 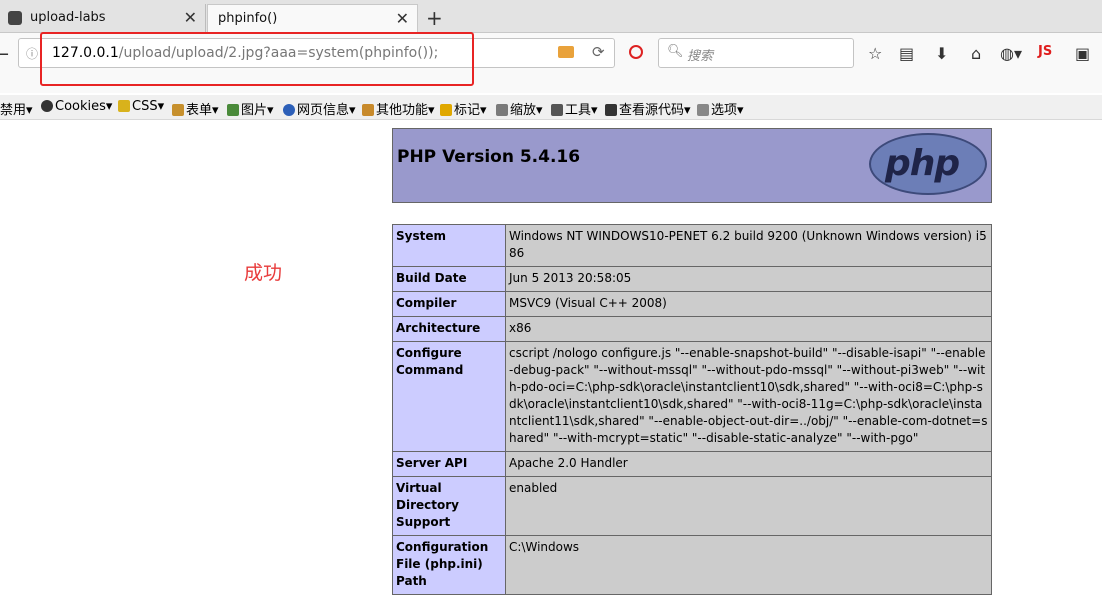 I want to click on pencil-icon, so click(x=446, y=110).